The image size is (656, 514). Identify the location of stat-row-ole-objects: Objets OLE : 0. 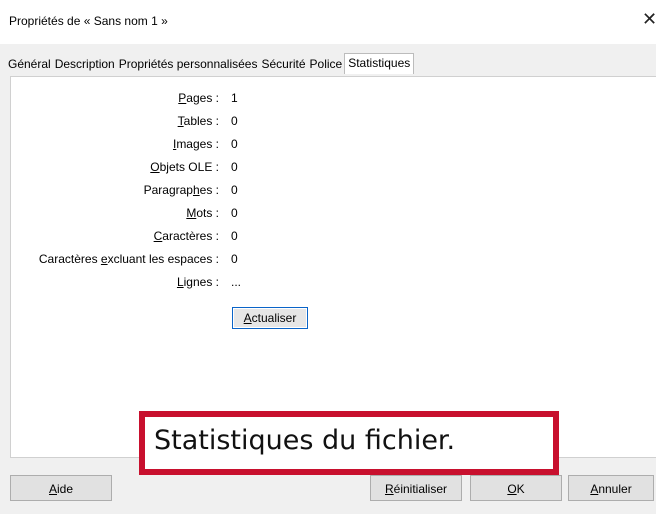
(331, 170).